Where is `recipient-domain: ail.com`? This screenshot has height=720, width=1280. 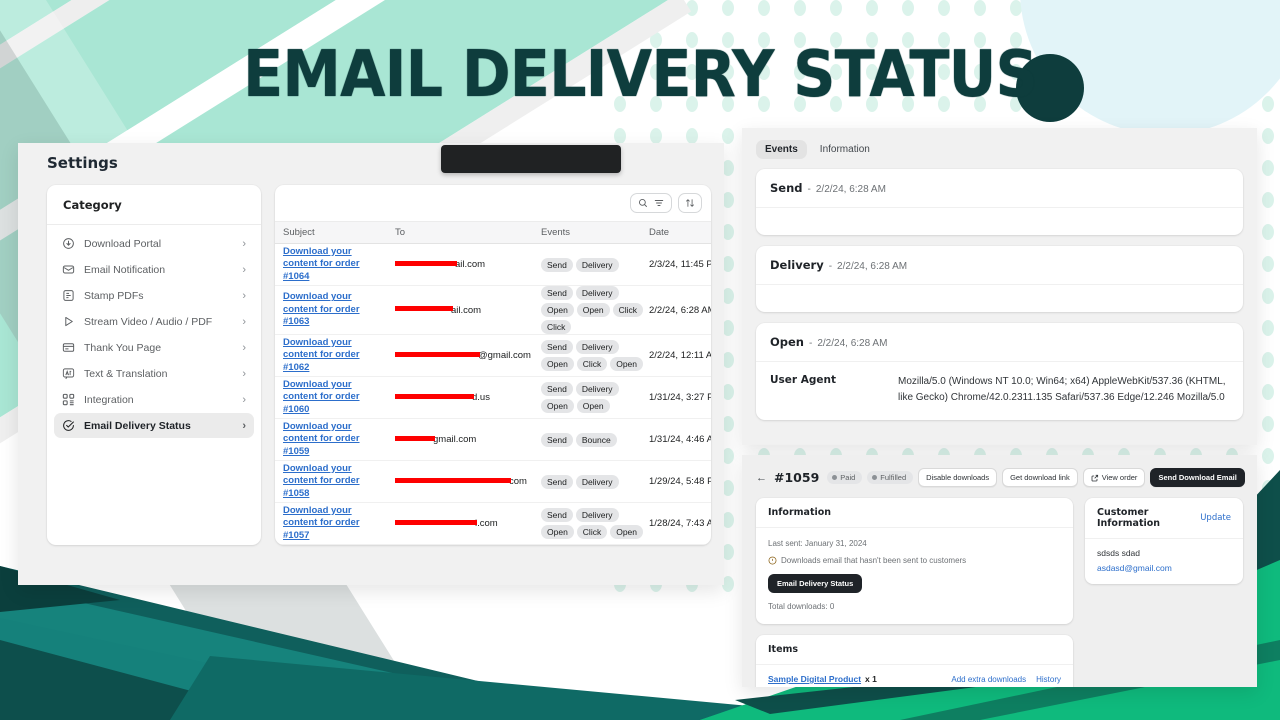 recipient-domain: ail.com is located at coordinates (466, 310).